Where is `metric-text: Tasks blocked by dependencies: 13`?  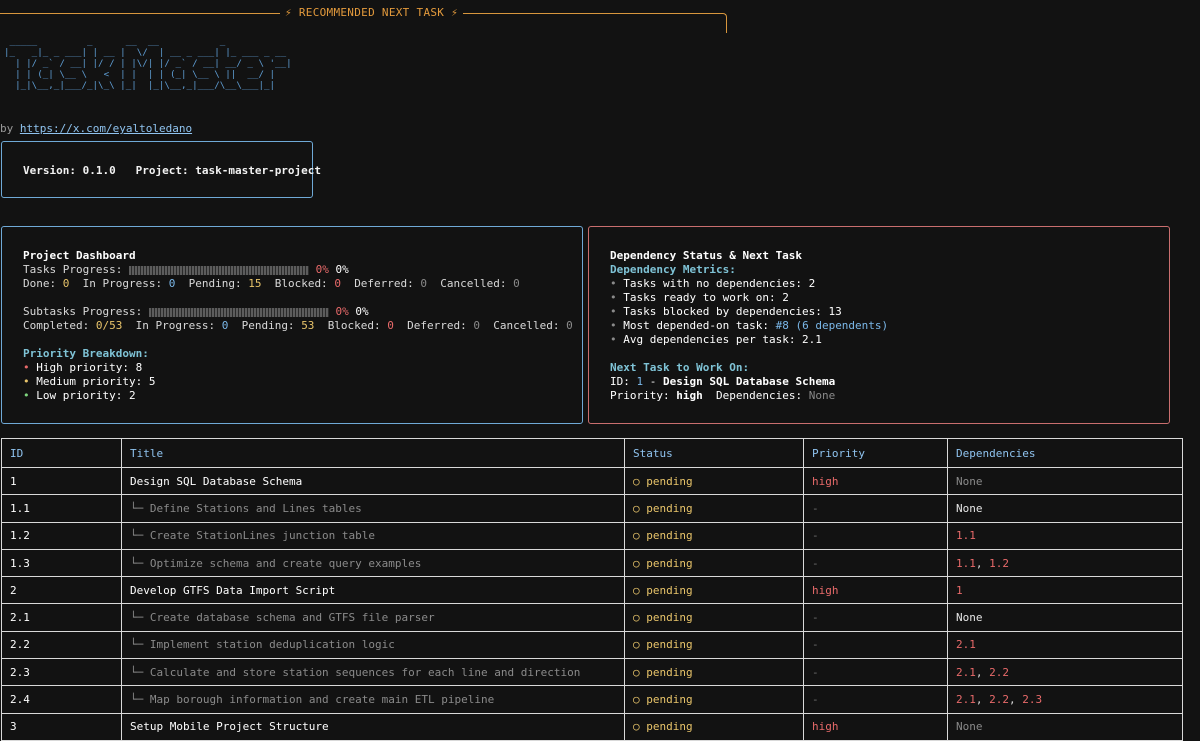
metric-text: Tasks blocked by dependencies: 13 is located at coordinates (732, 311).